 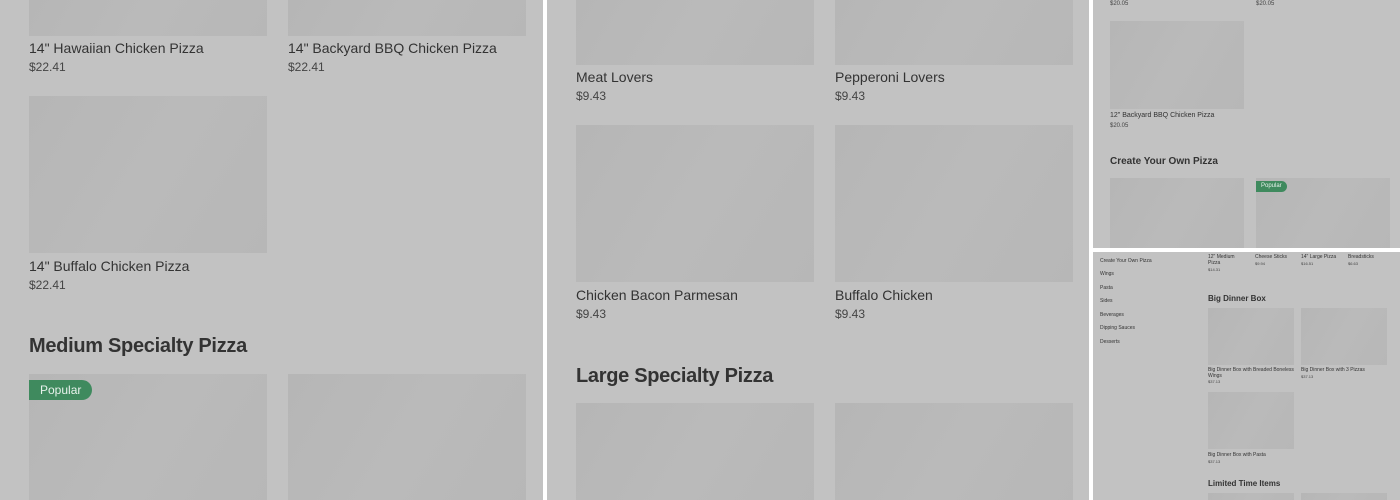 What do you see at coordinates (890, 77) in the screenshot?
I see `item-name: Pepperoni Lovers` at bounding box center [890, 77].